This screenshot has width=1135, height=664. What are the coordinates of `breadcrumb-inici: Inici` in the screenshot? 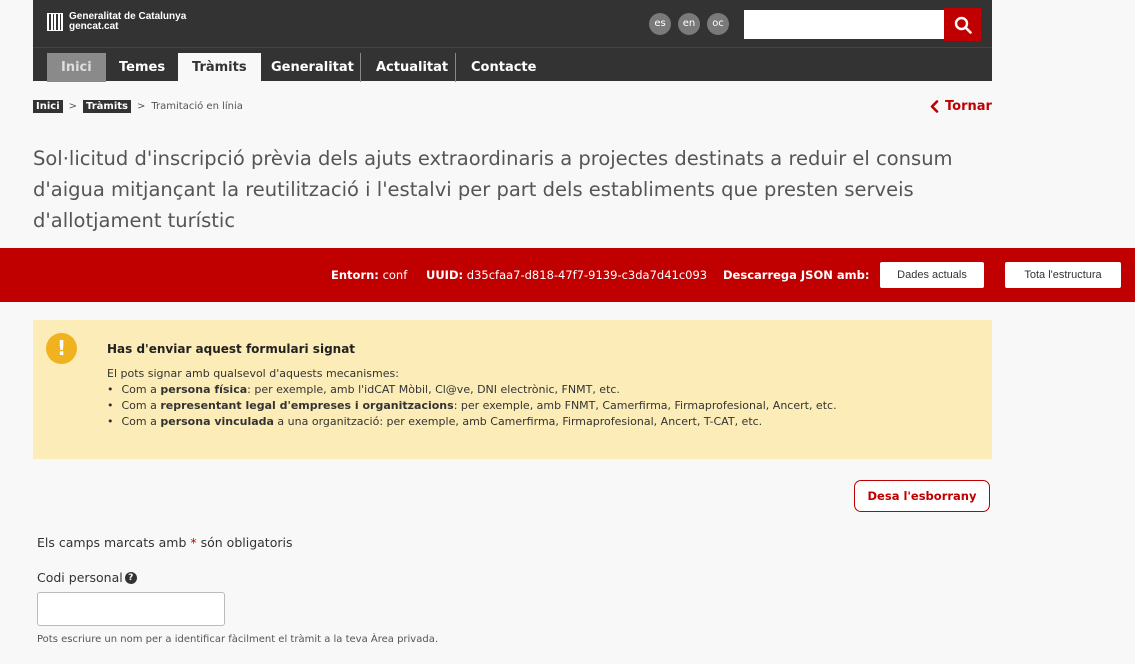 It's located at (48, 106).